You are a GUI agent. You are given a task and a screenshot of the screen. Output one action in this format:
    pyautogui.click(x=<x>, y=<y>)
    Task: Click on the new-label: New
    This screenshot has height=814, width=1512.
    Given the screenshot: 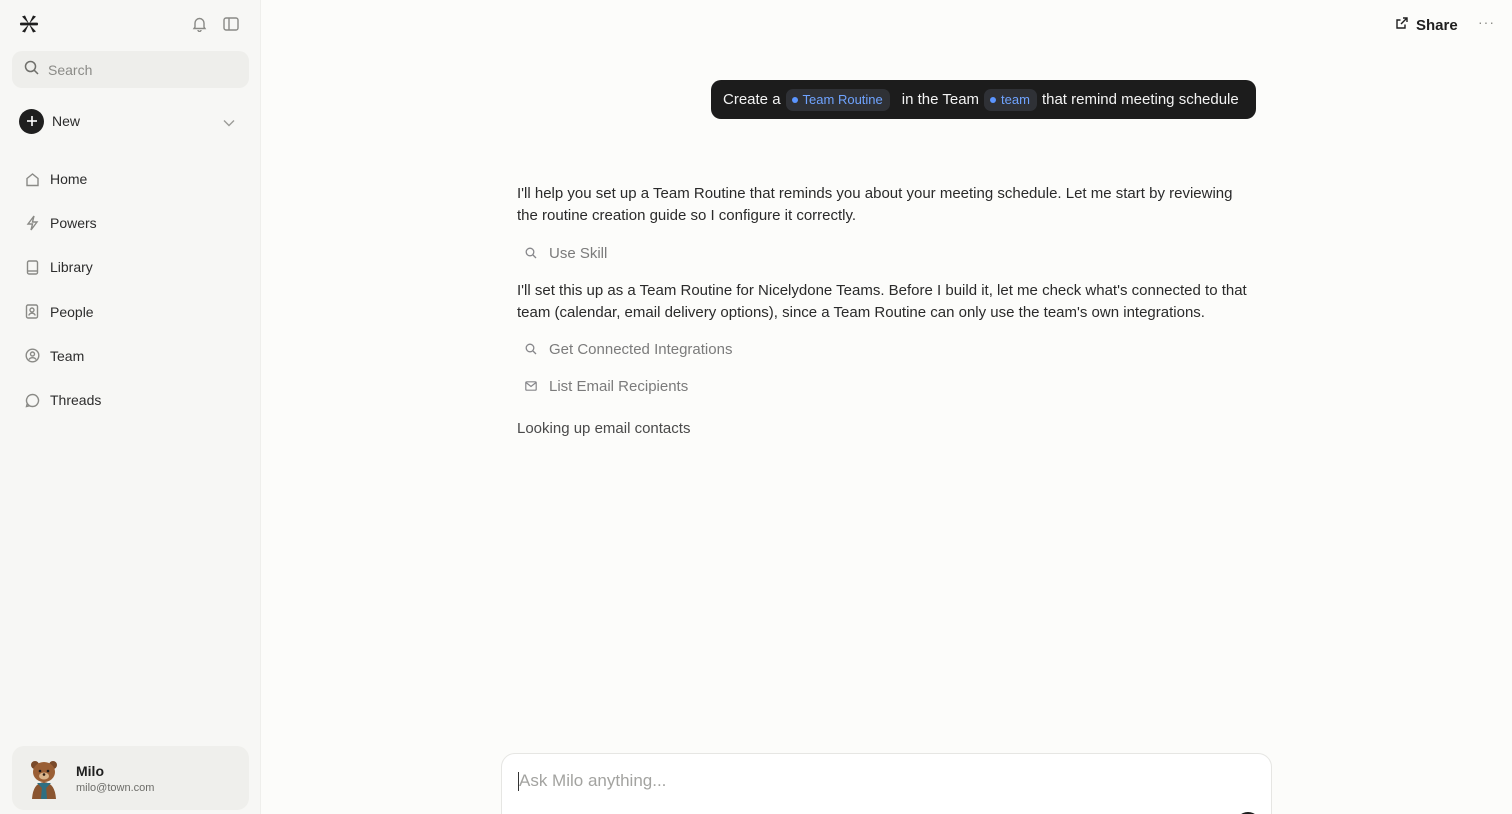 What is the action you would take?
    pyautogui.click(x=66, y=121)
    